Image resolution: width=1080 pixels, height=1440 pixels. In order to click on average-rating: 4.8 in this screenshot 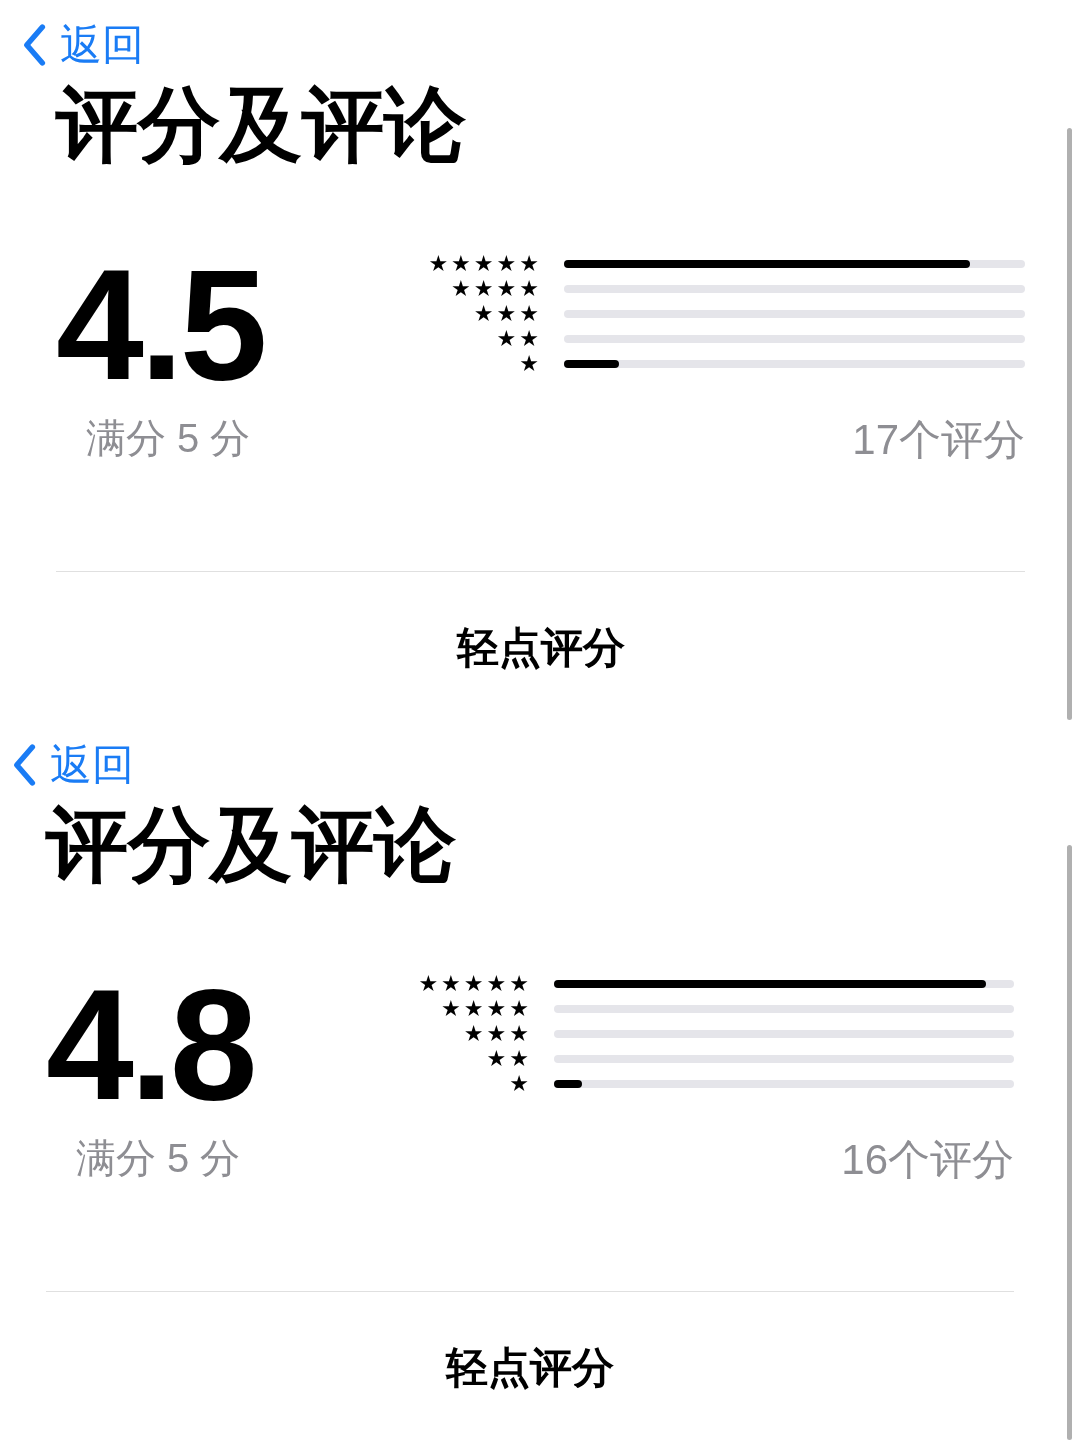, I will do `click(150, 1044)`.